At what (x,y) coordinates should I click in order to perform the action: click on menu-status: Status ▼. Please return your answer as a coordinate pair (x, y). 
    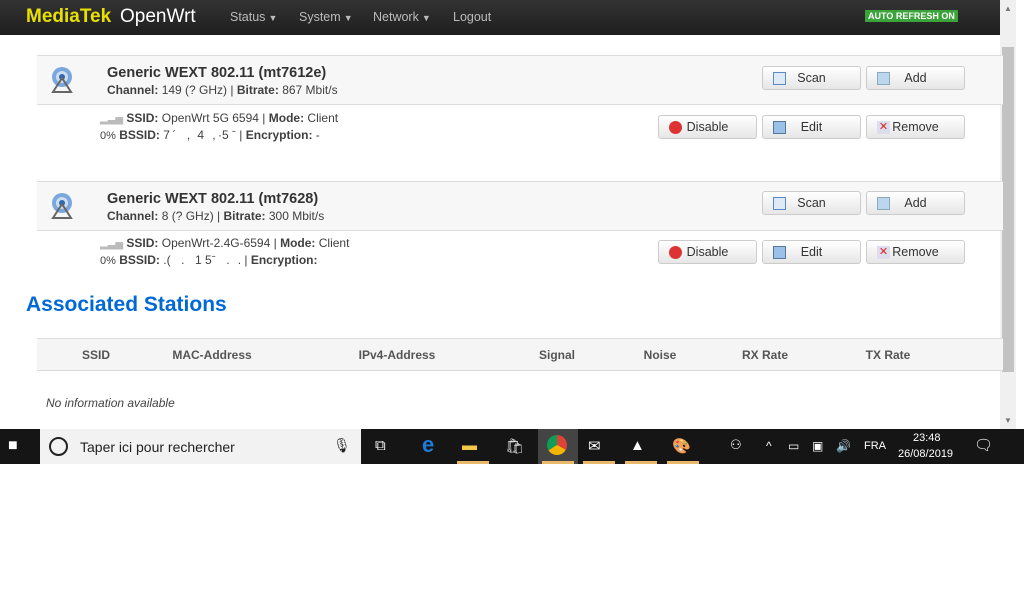
    Looking at the image, I should click on (253, 17).